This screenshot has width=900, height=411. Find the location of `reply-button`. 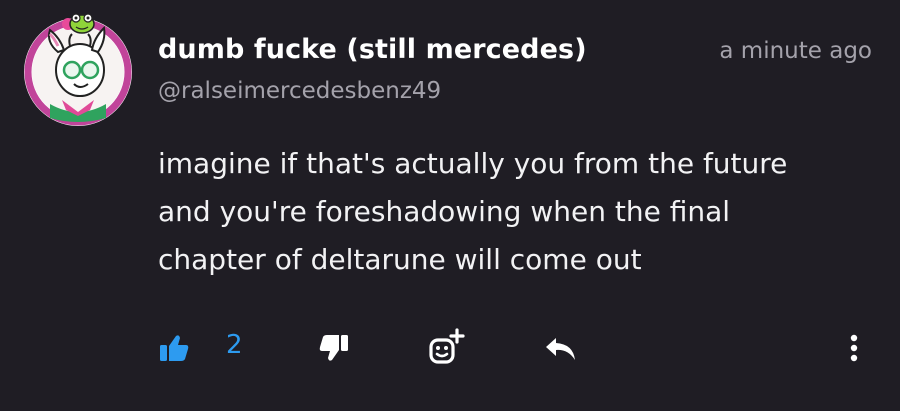

reply-button is located at coordinates (560, 348).